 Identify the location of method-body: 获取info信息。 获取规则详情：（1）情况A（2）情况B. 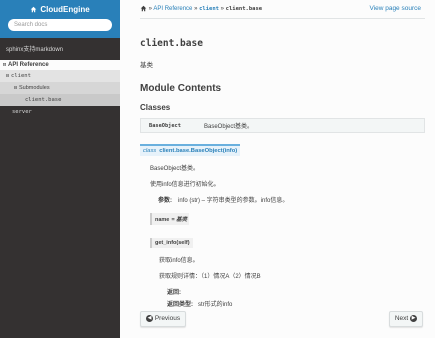
(292, 267).